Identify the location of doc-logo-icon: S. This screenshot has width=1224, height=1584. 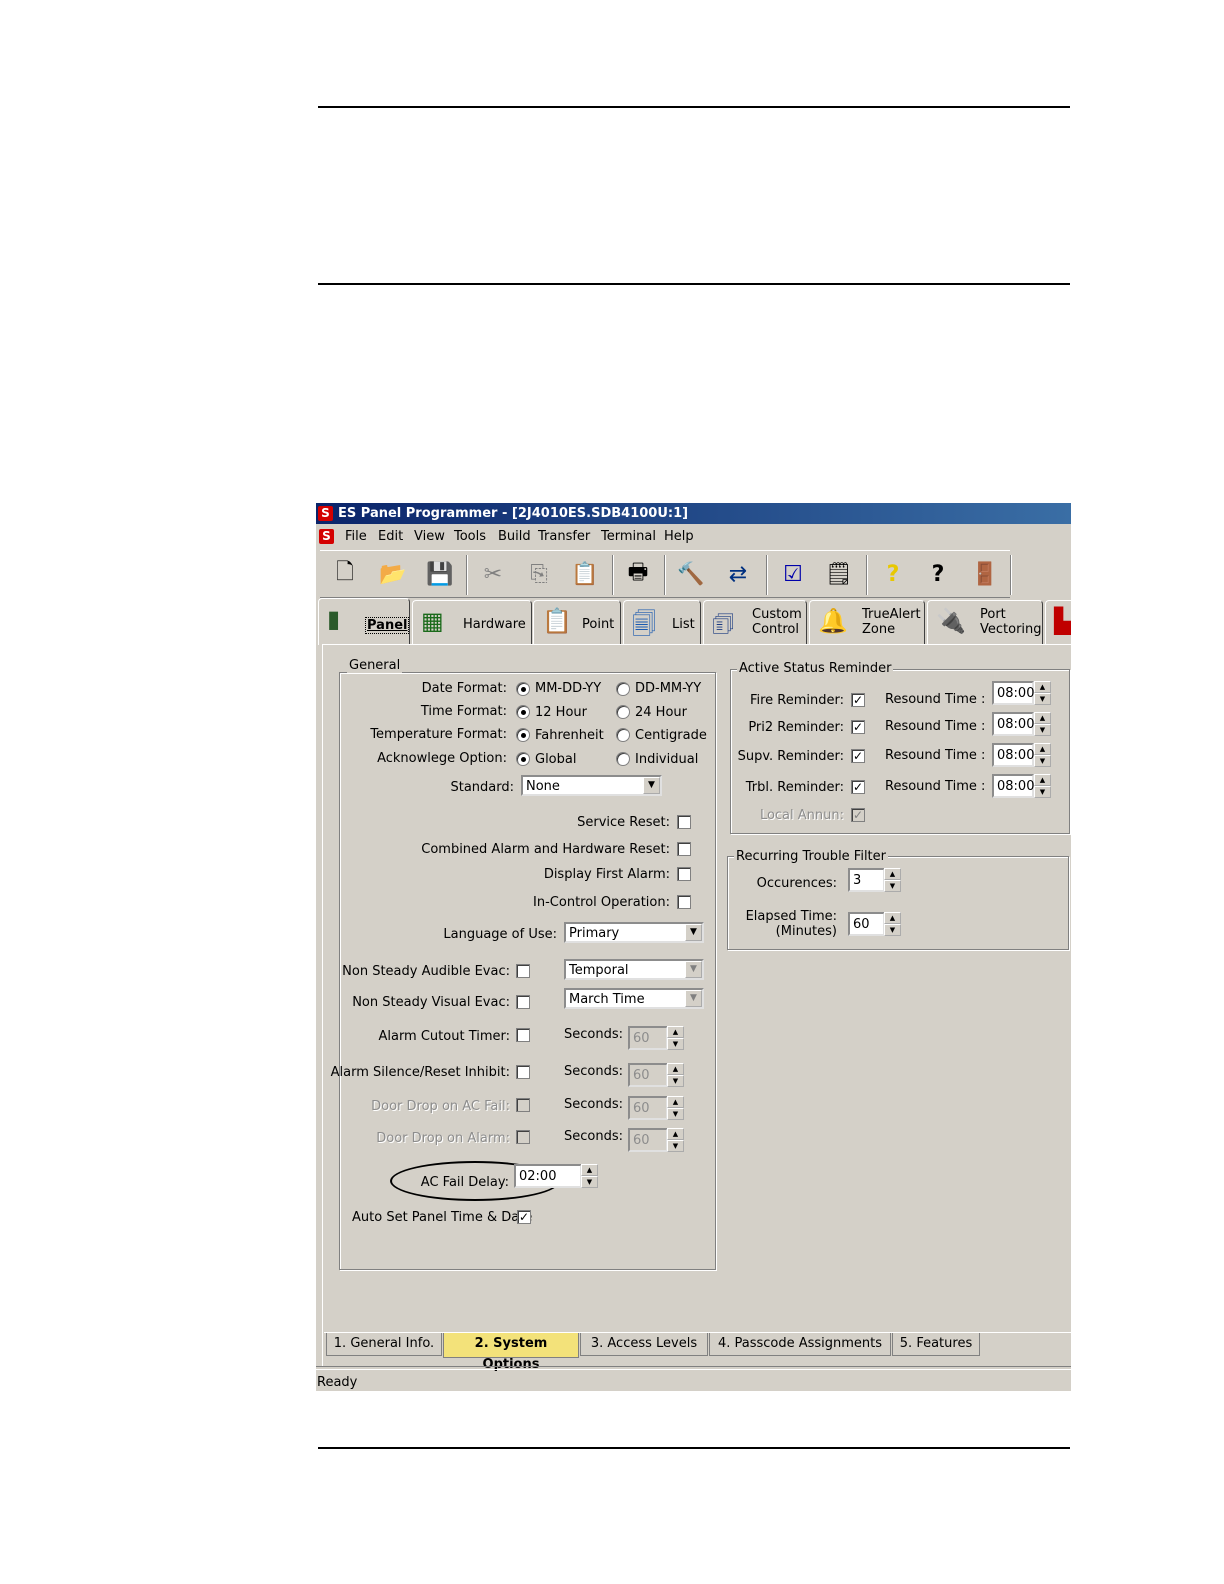
(326, 536).